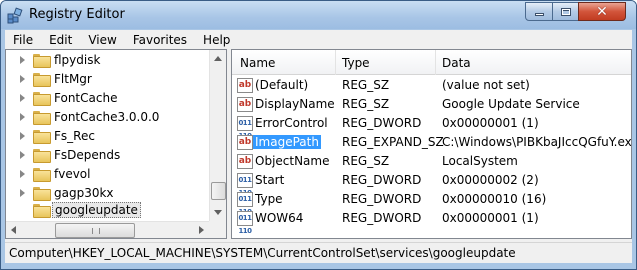  I want to click on scroll-up-arrow-icon, so click(218, 58).